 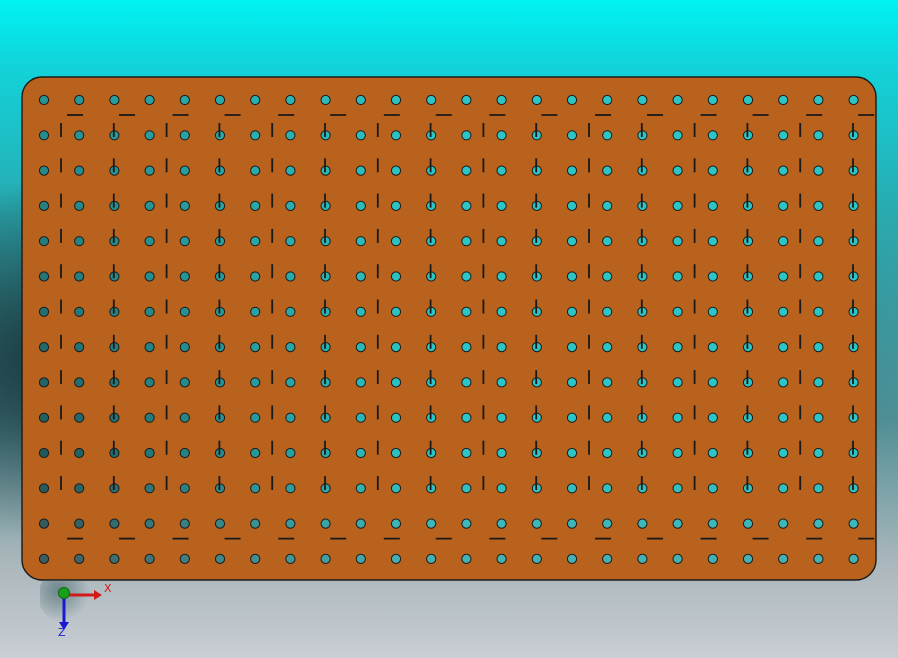 What do you see at coordinates (98, 595) in the screenshot?
I see `x-axis-arrowhead` at bounding box center [98, 595].